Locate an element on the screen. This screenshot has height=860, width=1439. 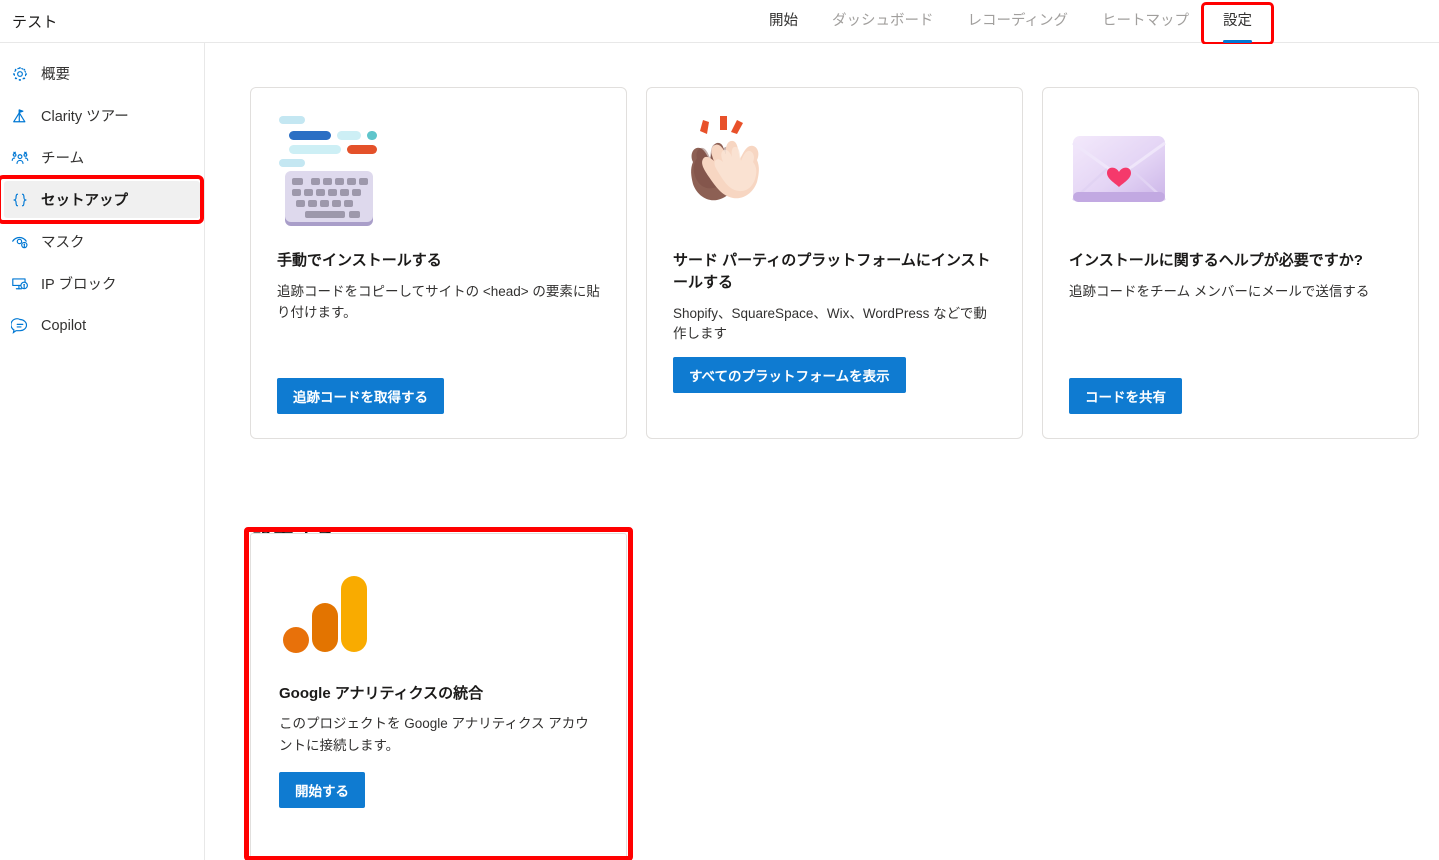
gear-icon is located at coordinates (20, 74).